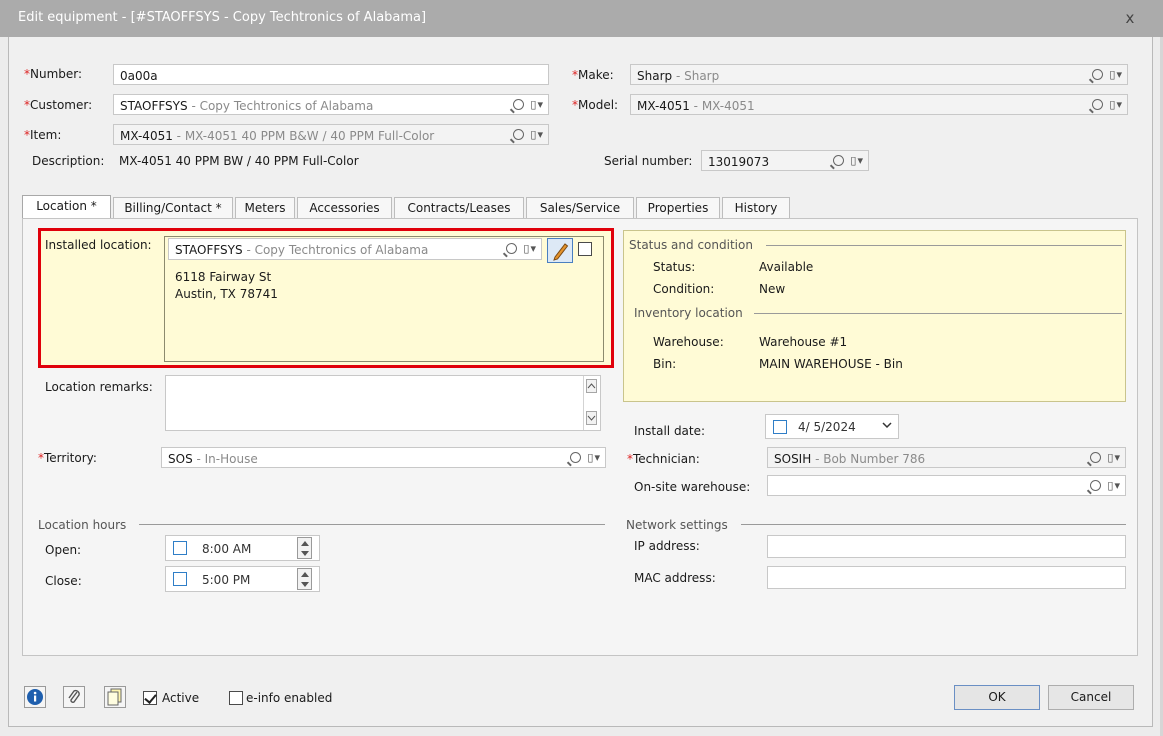 This screenshot has width=1163, height=736. I want to click on territory-field: SOS - In-House ▯▾, so click(383, 457).